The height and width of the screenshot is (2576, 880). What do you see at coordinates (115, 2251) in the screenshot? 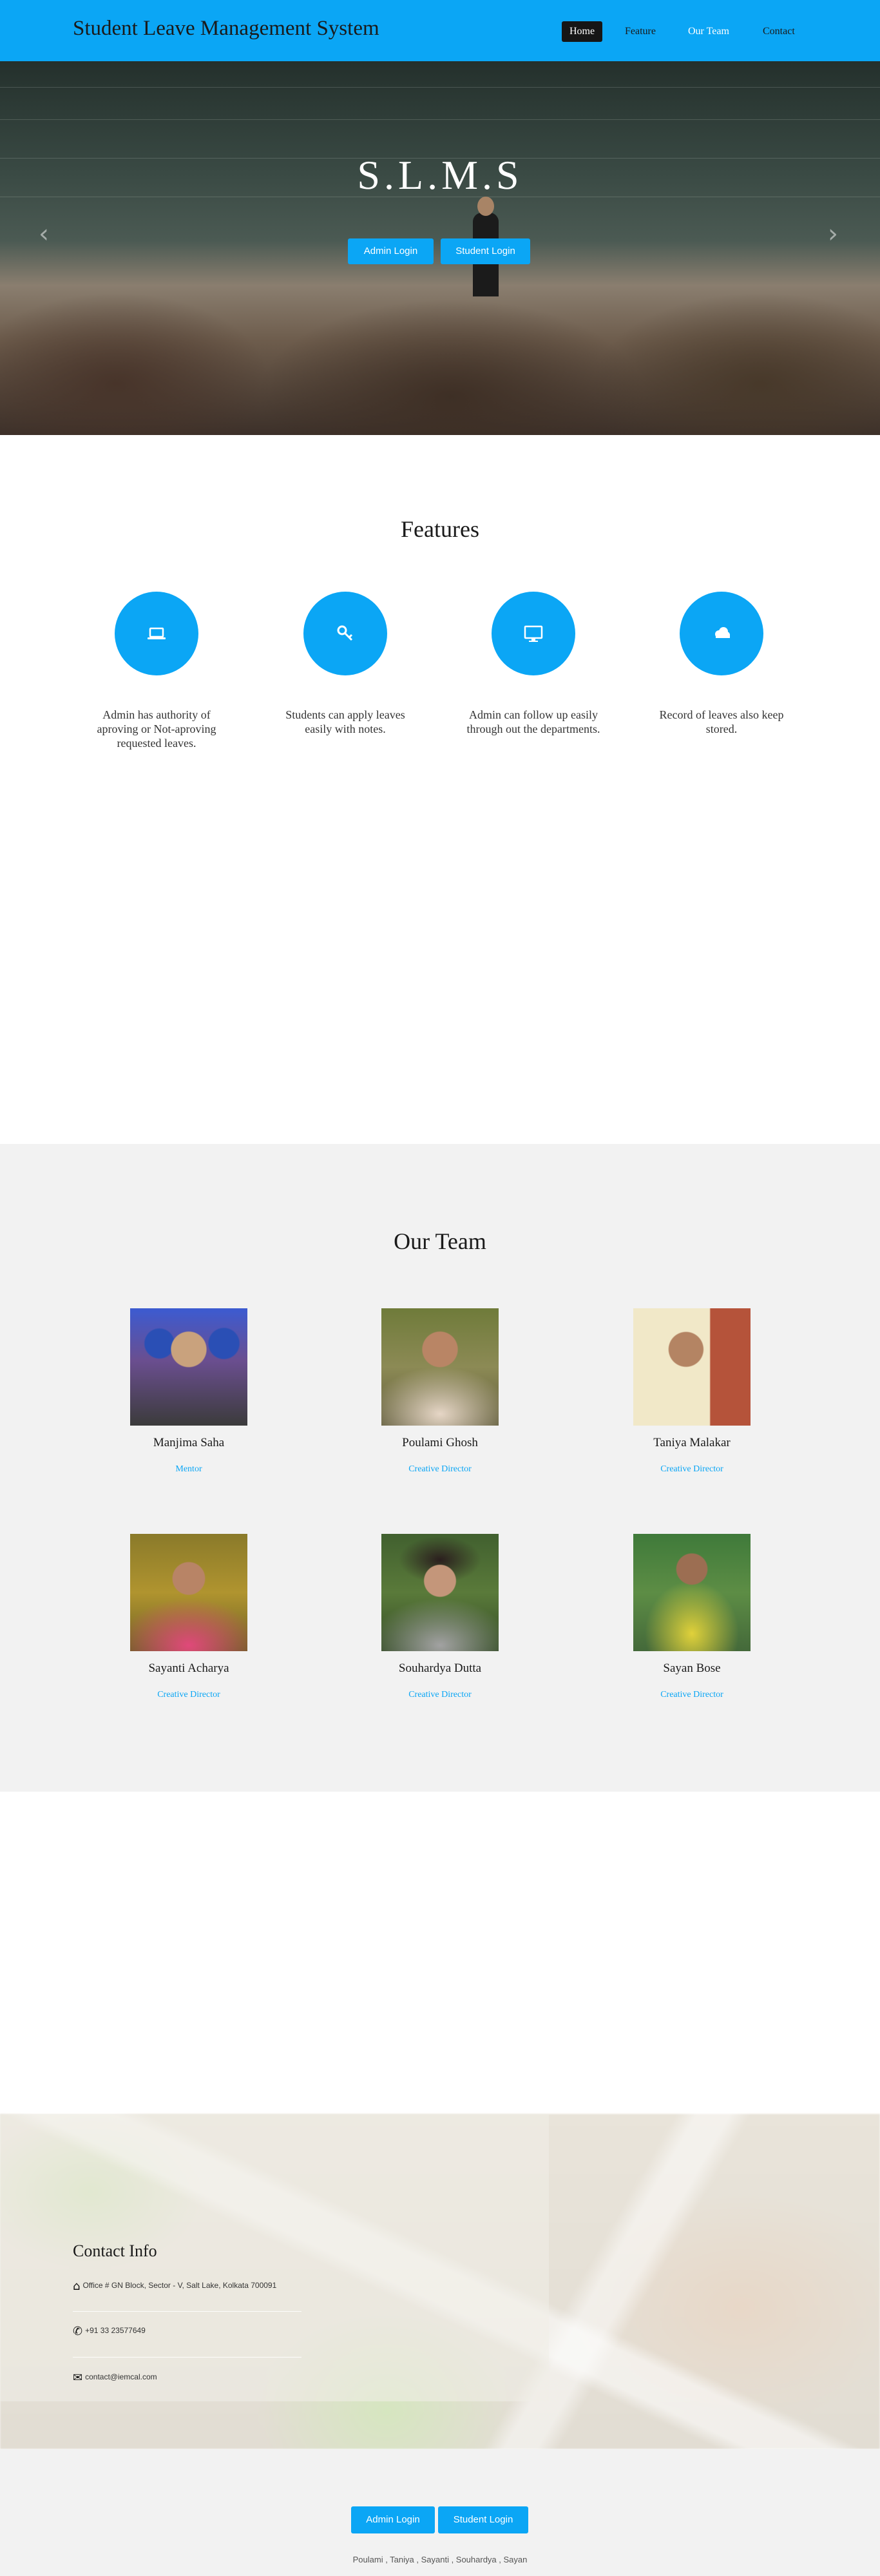
I see `contact-title: Contact Info` at bounding box center [115, 2251].